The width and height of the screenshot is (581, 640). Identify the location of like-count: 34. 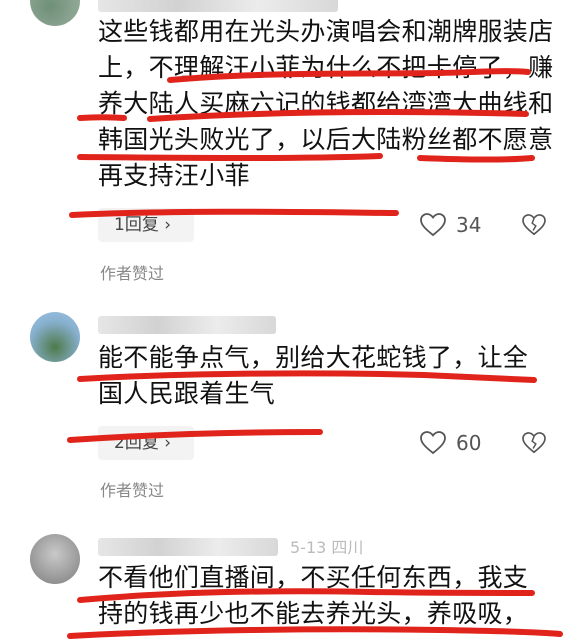
(469, 225).